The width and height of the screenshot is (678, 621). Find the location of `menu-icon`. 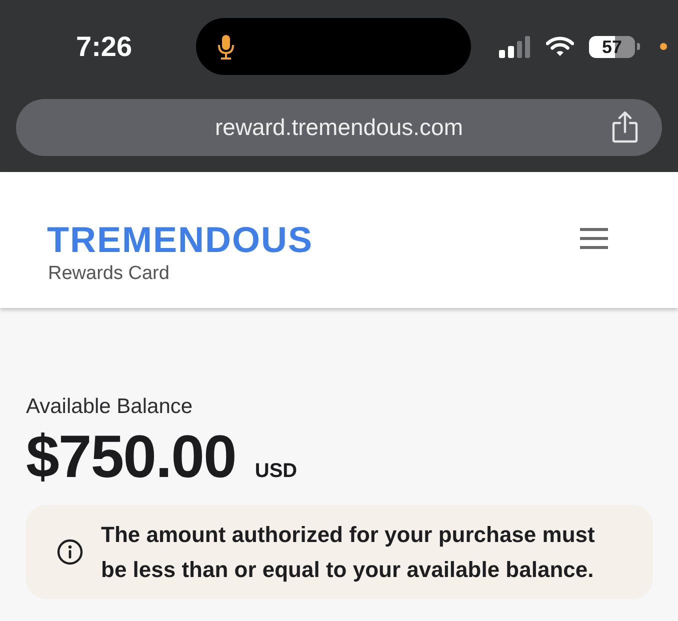

menu-icon is located at coordinates (594, 238).